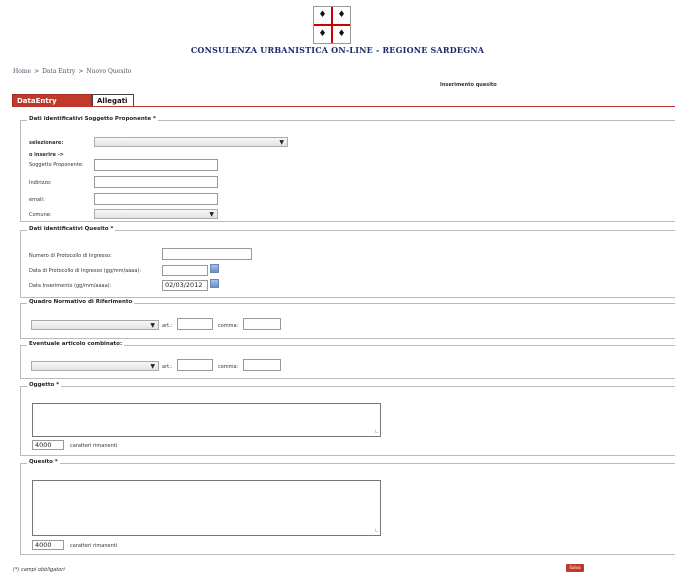 This screenshot has width=675, height=579. Describe the element at coordinates (207, 254) in the screenshot. I see `protocollo-input` at that location.